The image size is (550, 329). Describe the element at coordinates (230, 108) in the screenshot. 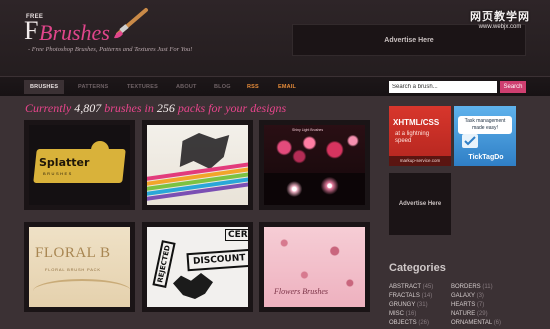

I see `heading-suffix: packs for your designs` at that location.